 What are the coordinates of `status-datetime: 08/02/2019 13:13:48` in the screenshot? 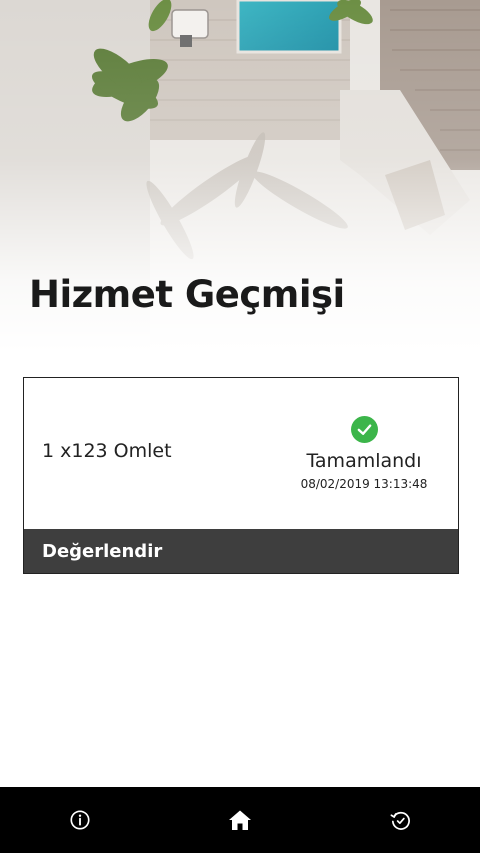 It's located at (364, 484).